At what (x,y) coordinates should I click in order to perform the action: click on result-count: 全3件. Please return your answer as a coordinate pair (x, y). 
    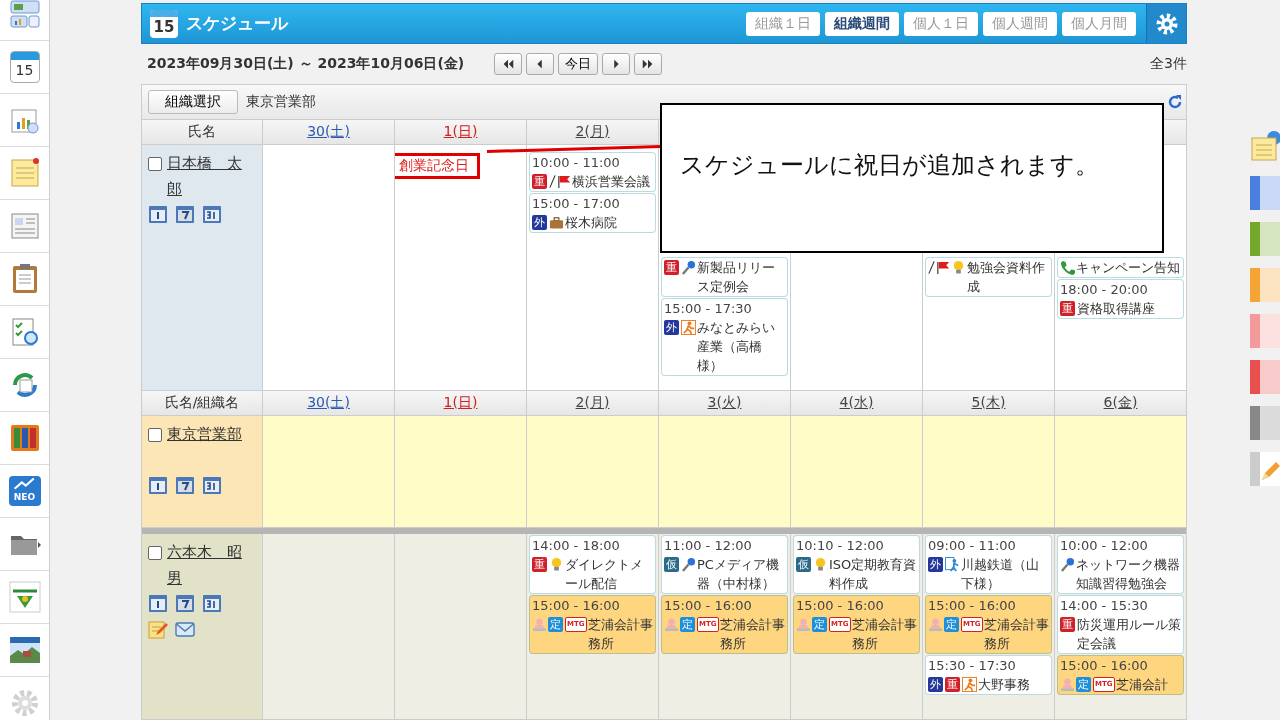
    Looking at the image, I should click on (1168, 64).